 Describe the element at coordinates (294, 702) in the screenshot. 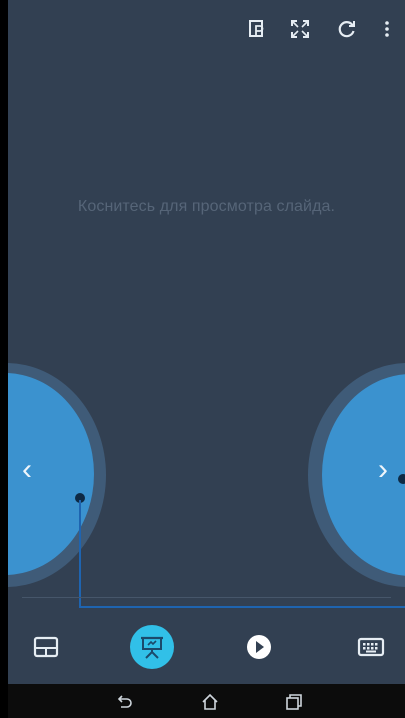

I see `recents-icon` at that location.